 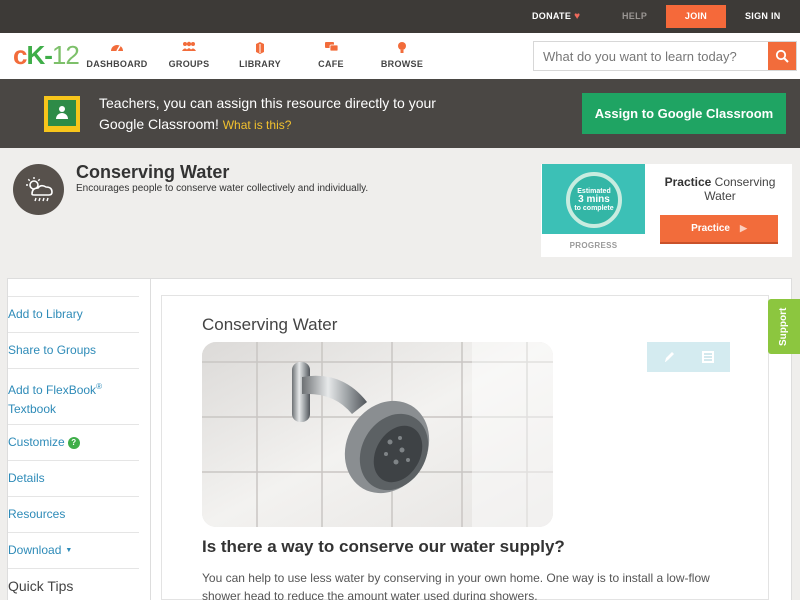 I want to click on search-box, so click(x=665, y=56).